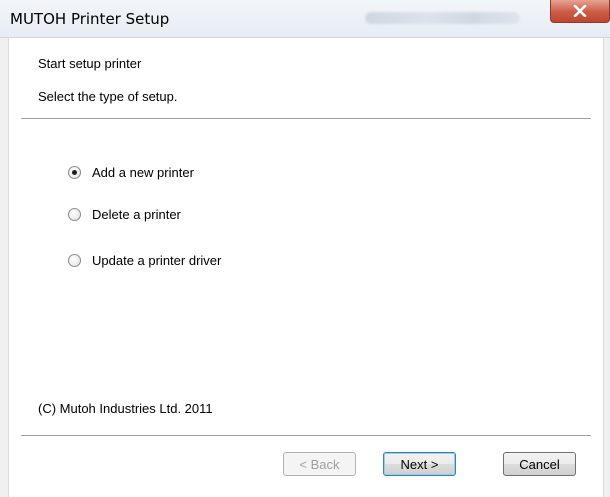 This screenshot has height=497, width=610. What do you see at coordinates (305, 19) in the screenshot?
I see `title-bar: MUTOH Printer Setup` at bounding box center [305, 19].